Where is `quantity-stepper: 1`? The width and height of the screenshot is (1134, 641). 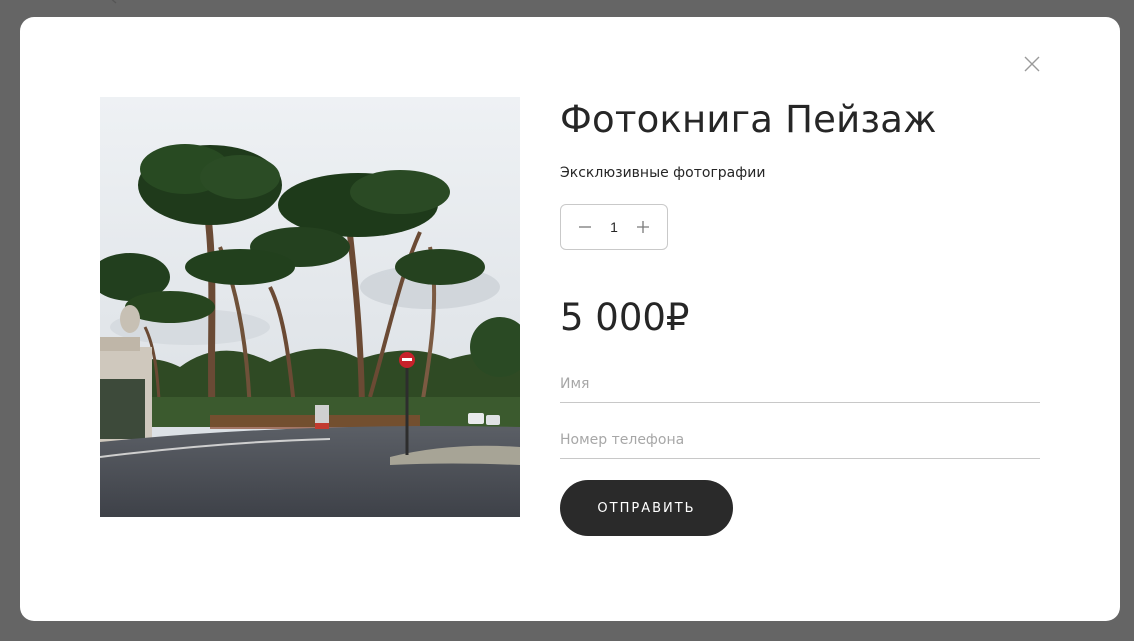 quantity-stepper: 1 is located at coordinates (614, 227).